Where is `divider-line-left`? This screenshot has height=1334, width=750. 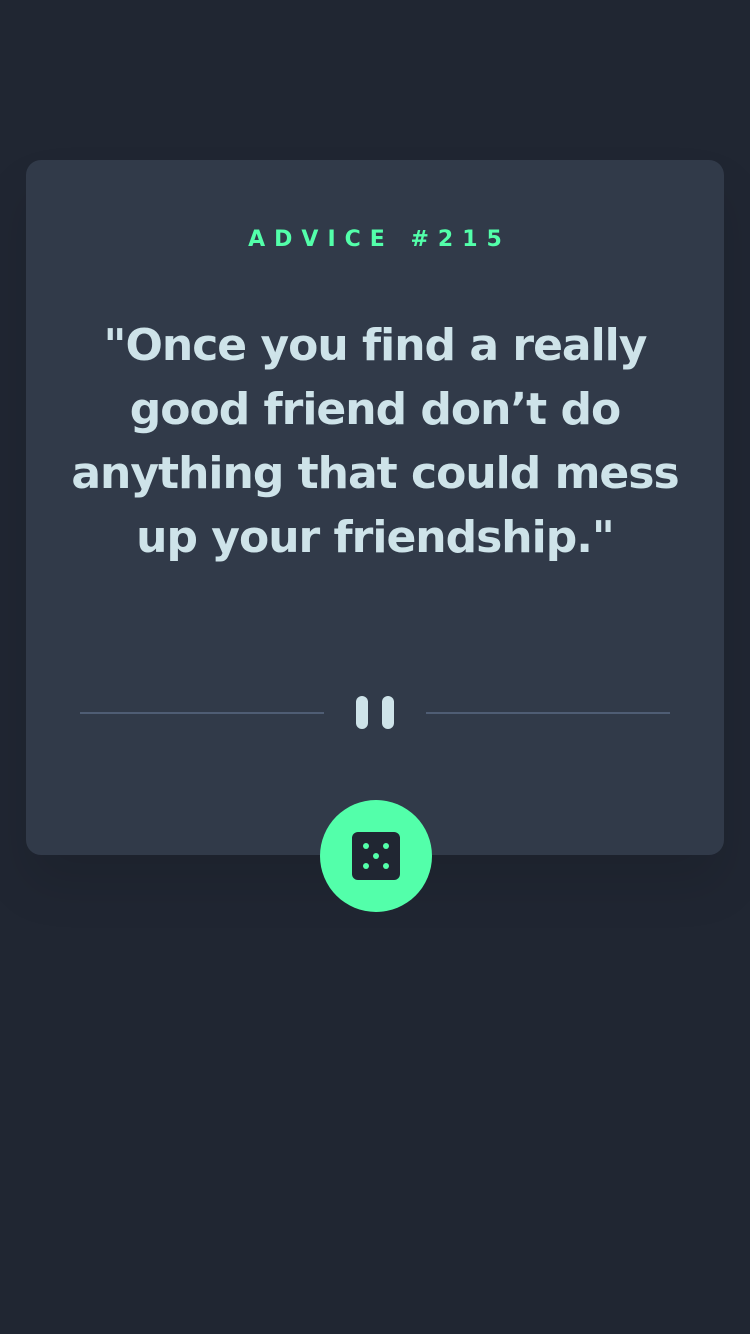
divider-line-left is located at coordinates (202, 713).